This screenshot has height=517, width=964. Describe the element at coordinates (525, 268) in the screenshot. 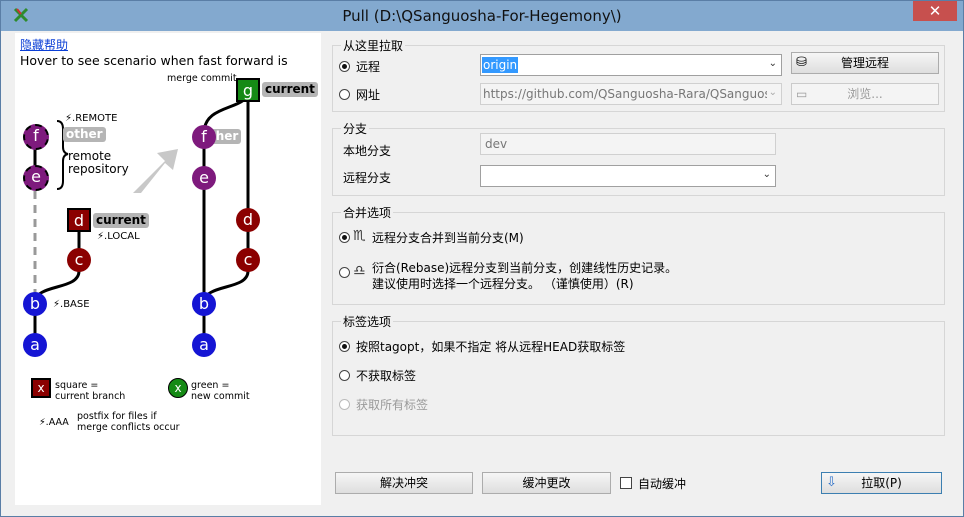

I see `rebase-option-line1: 衍合(Rebase)远程分支到当前分支，创建线性历史记录。` at that location.